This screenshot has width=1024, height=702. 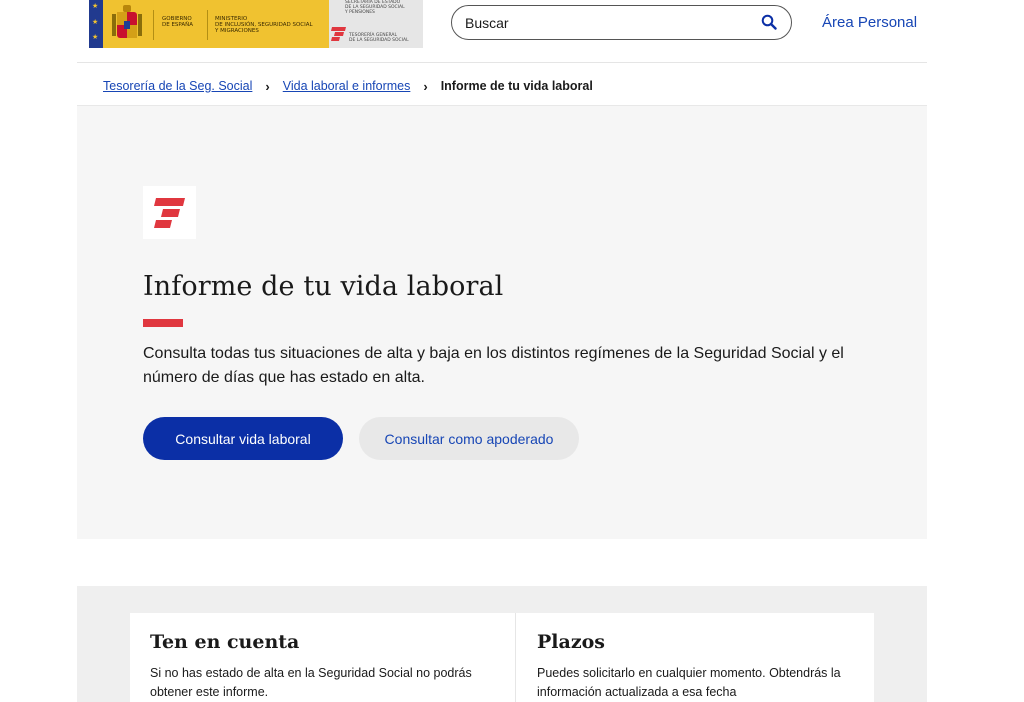 I want to click on info-title-plazos: Plazos, so click(x=571, y=642).